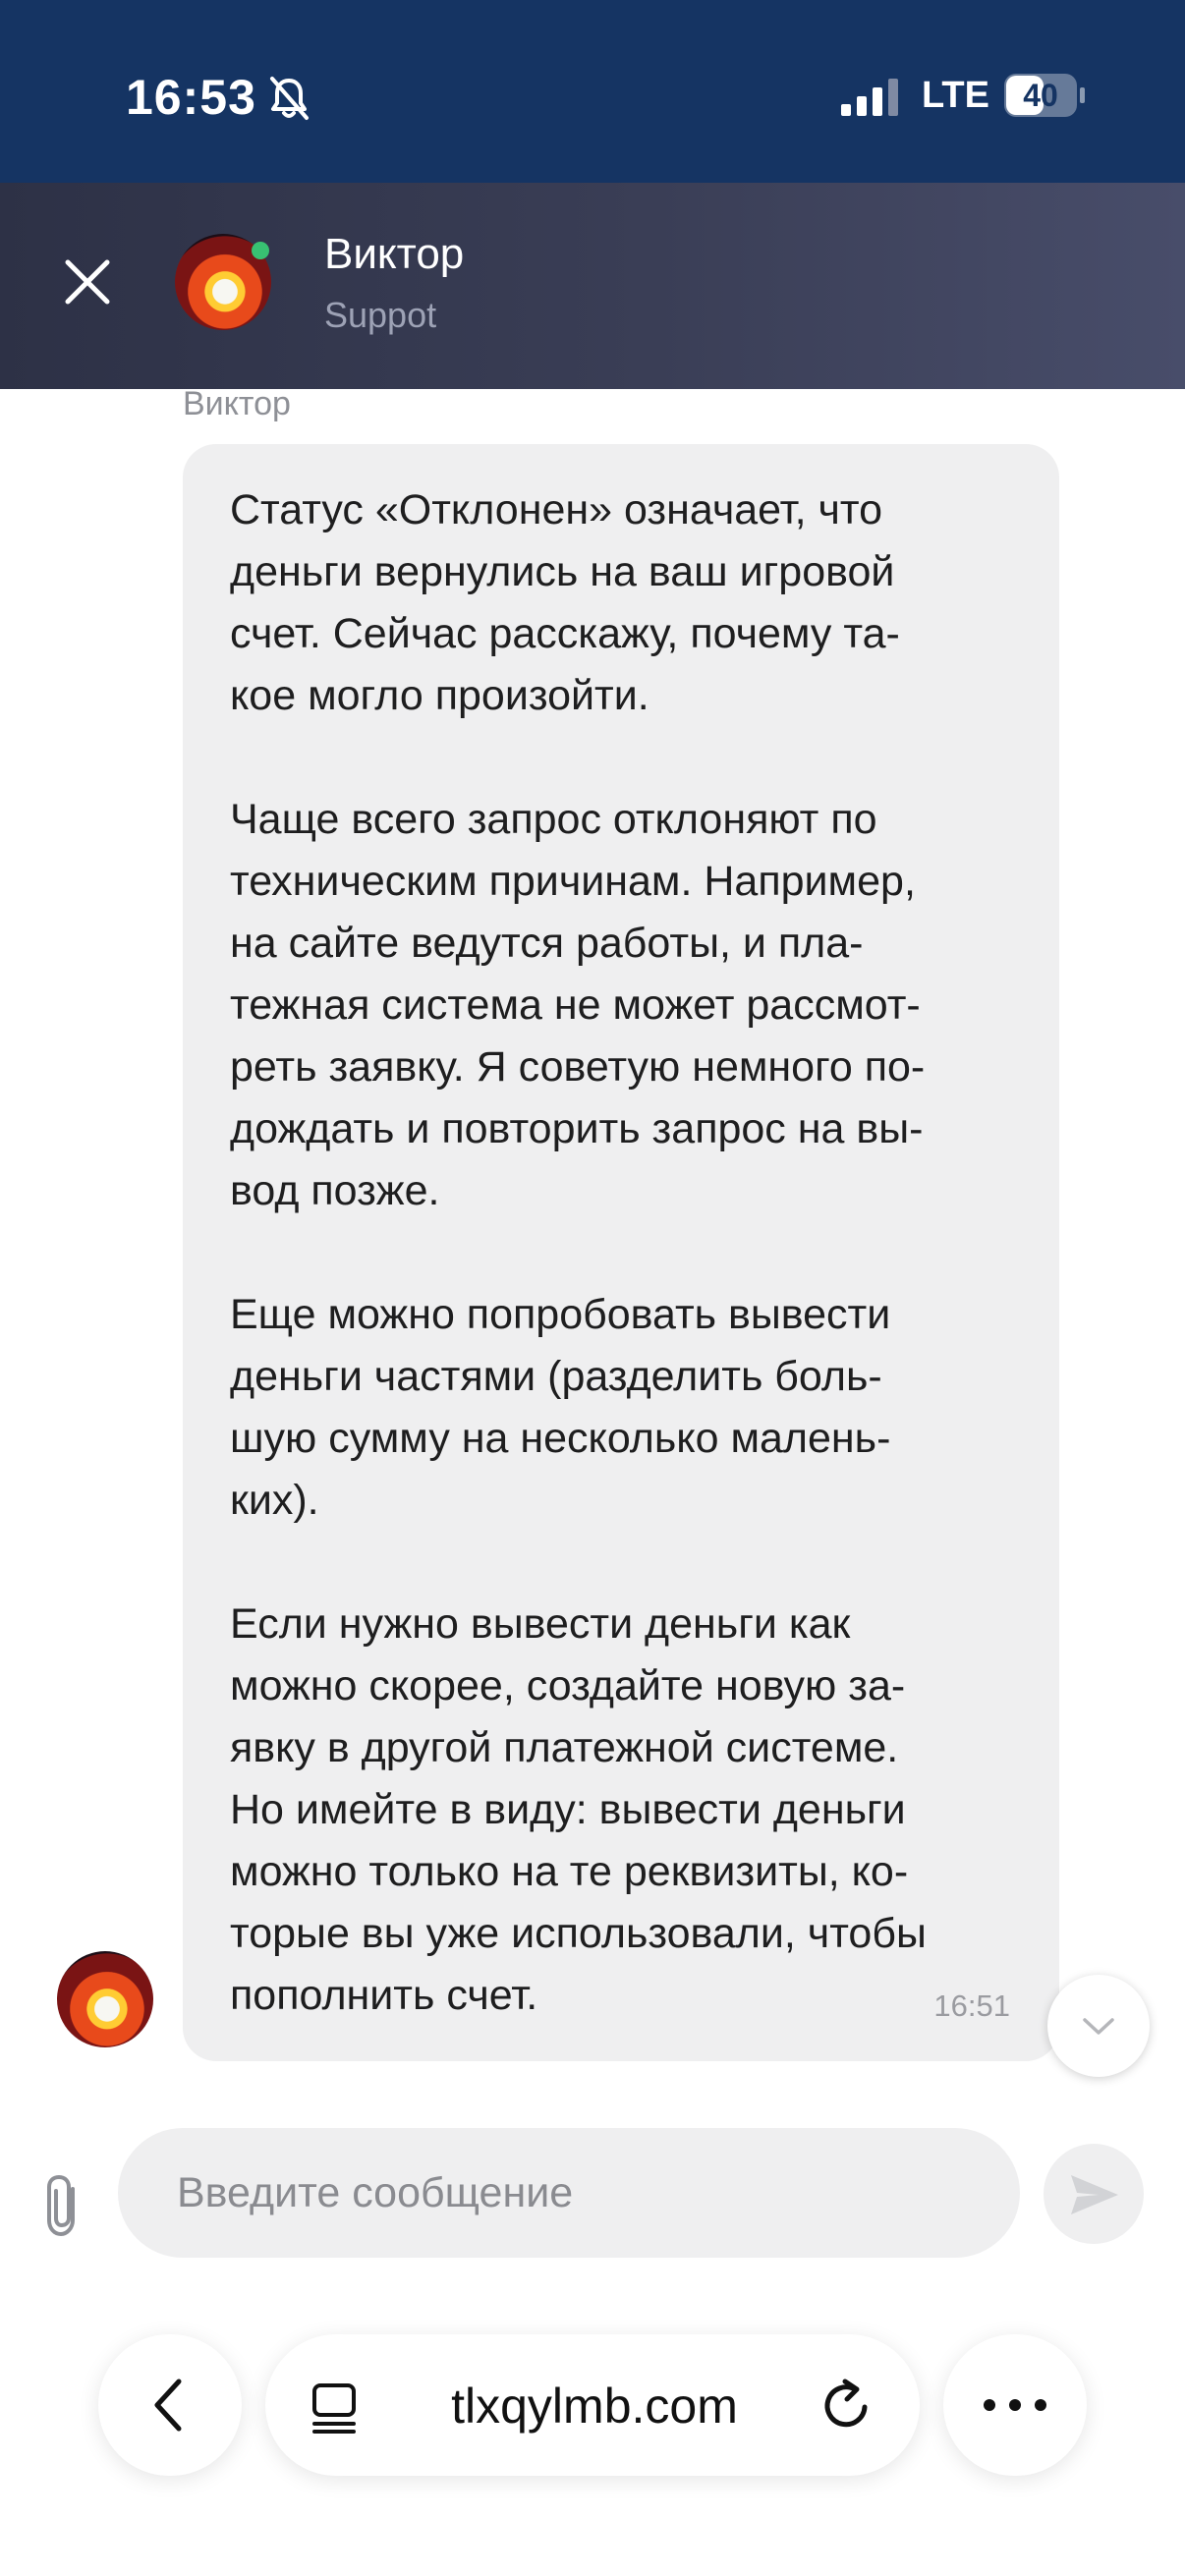 The image size is (1185, 2576). What do you see at coordinates (847, 2404) in the screenshot?
I see `reload-icon` at bounding box center [847, 2404].